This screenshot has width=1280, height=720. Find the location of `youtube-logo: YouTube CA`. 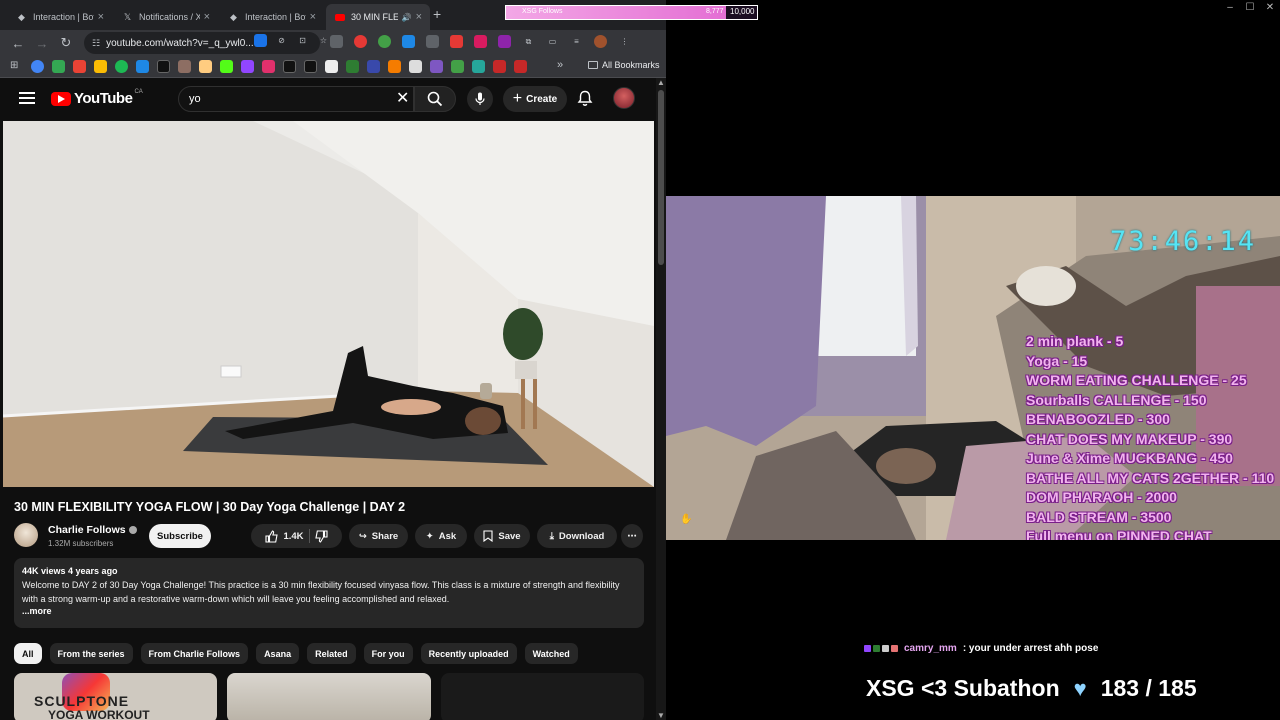

youtube-logo: YouTube CA is located at coordinates (97, 98).